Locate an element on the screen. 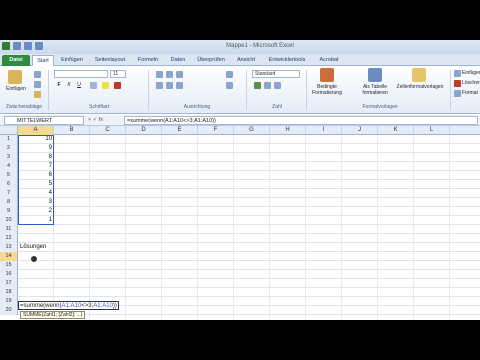 This screenshot has width=480, height=360. thousands-separator-icon is located at coordinates (277, 85).